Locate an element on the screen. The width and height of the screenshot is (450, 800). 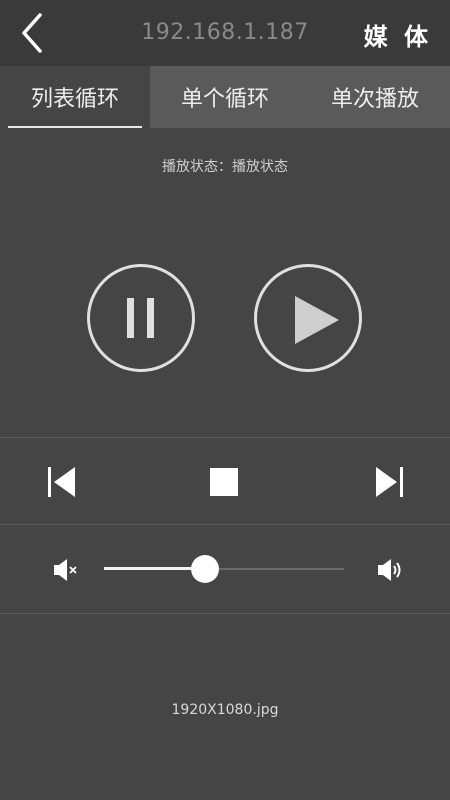
tab-single-loop: 单个循环 is located at coordinates (225, 97).